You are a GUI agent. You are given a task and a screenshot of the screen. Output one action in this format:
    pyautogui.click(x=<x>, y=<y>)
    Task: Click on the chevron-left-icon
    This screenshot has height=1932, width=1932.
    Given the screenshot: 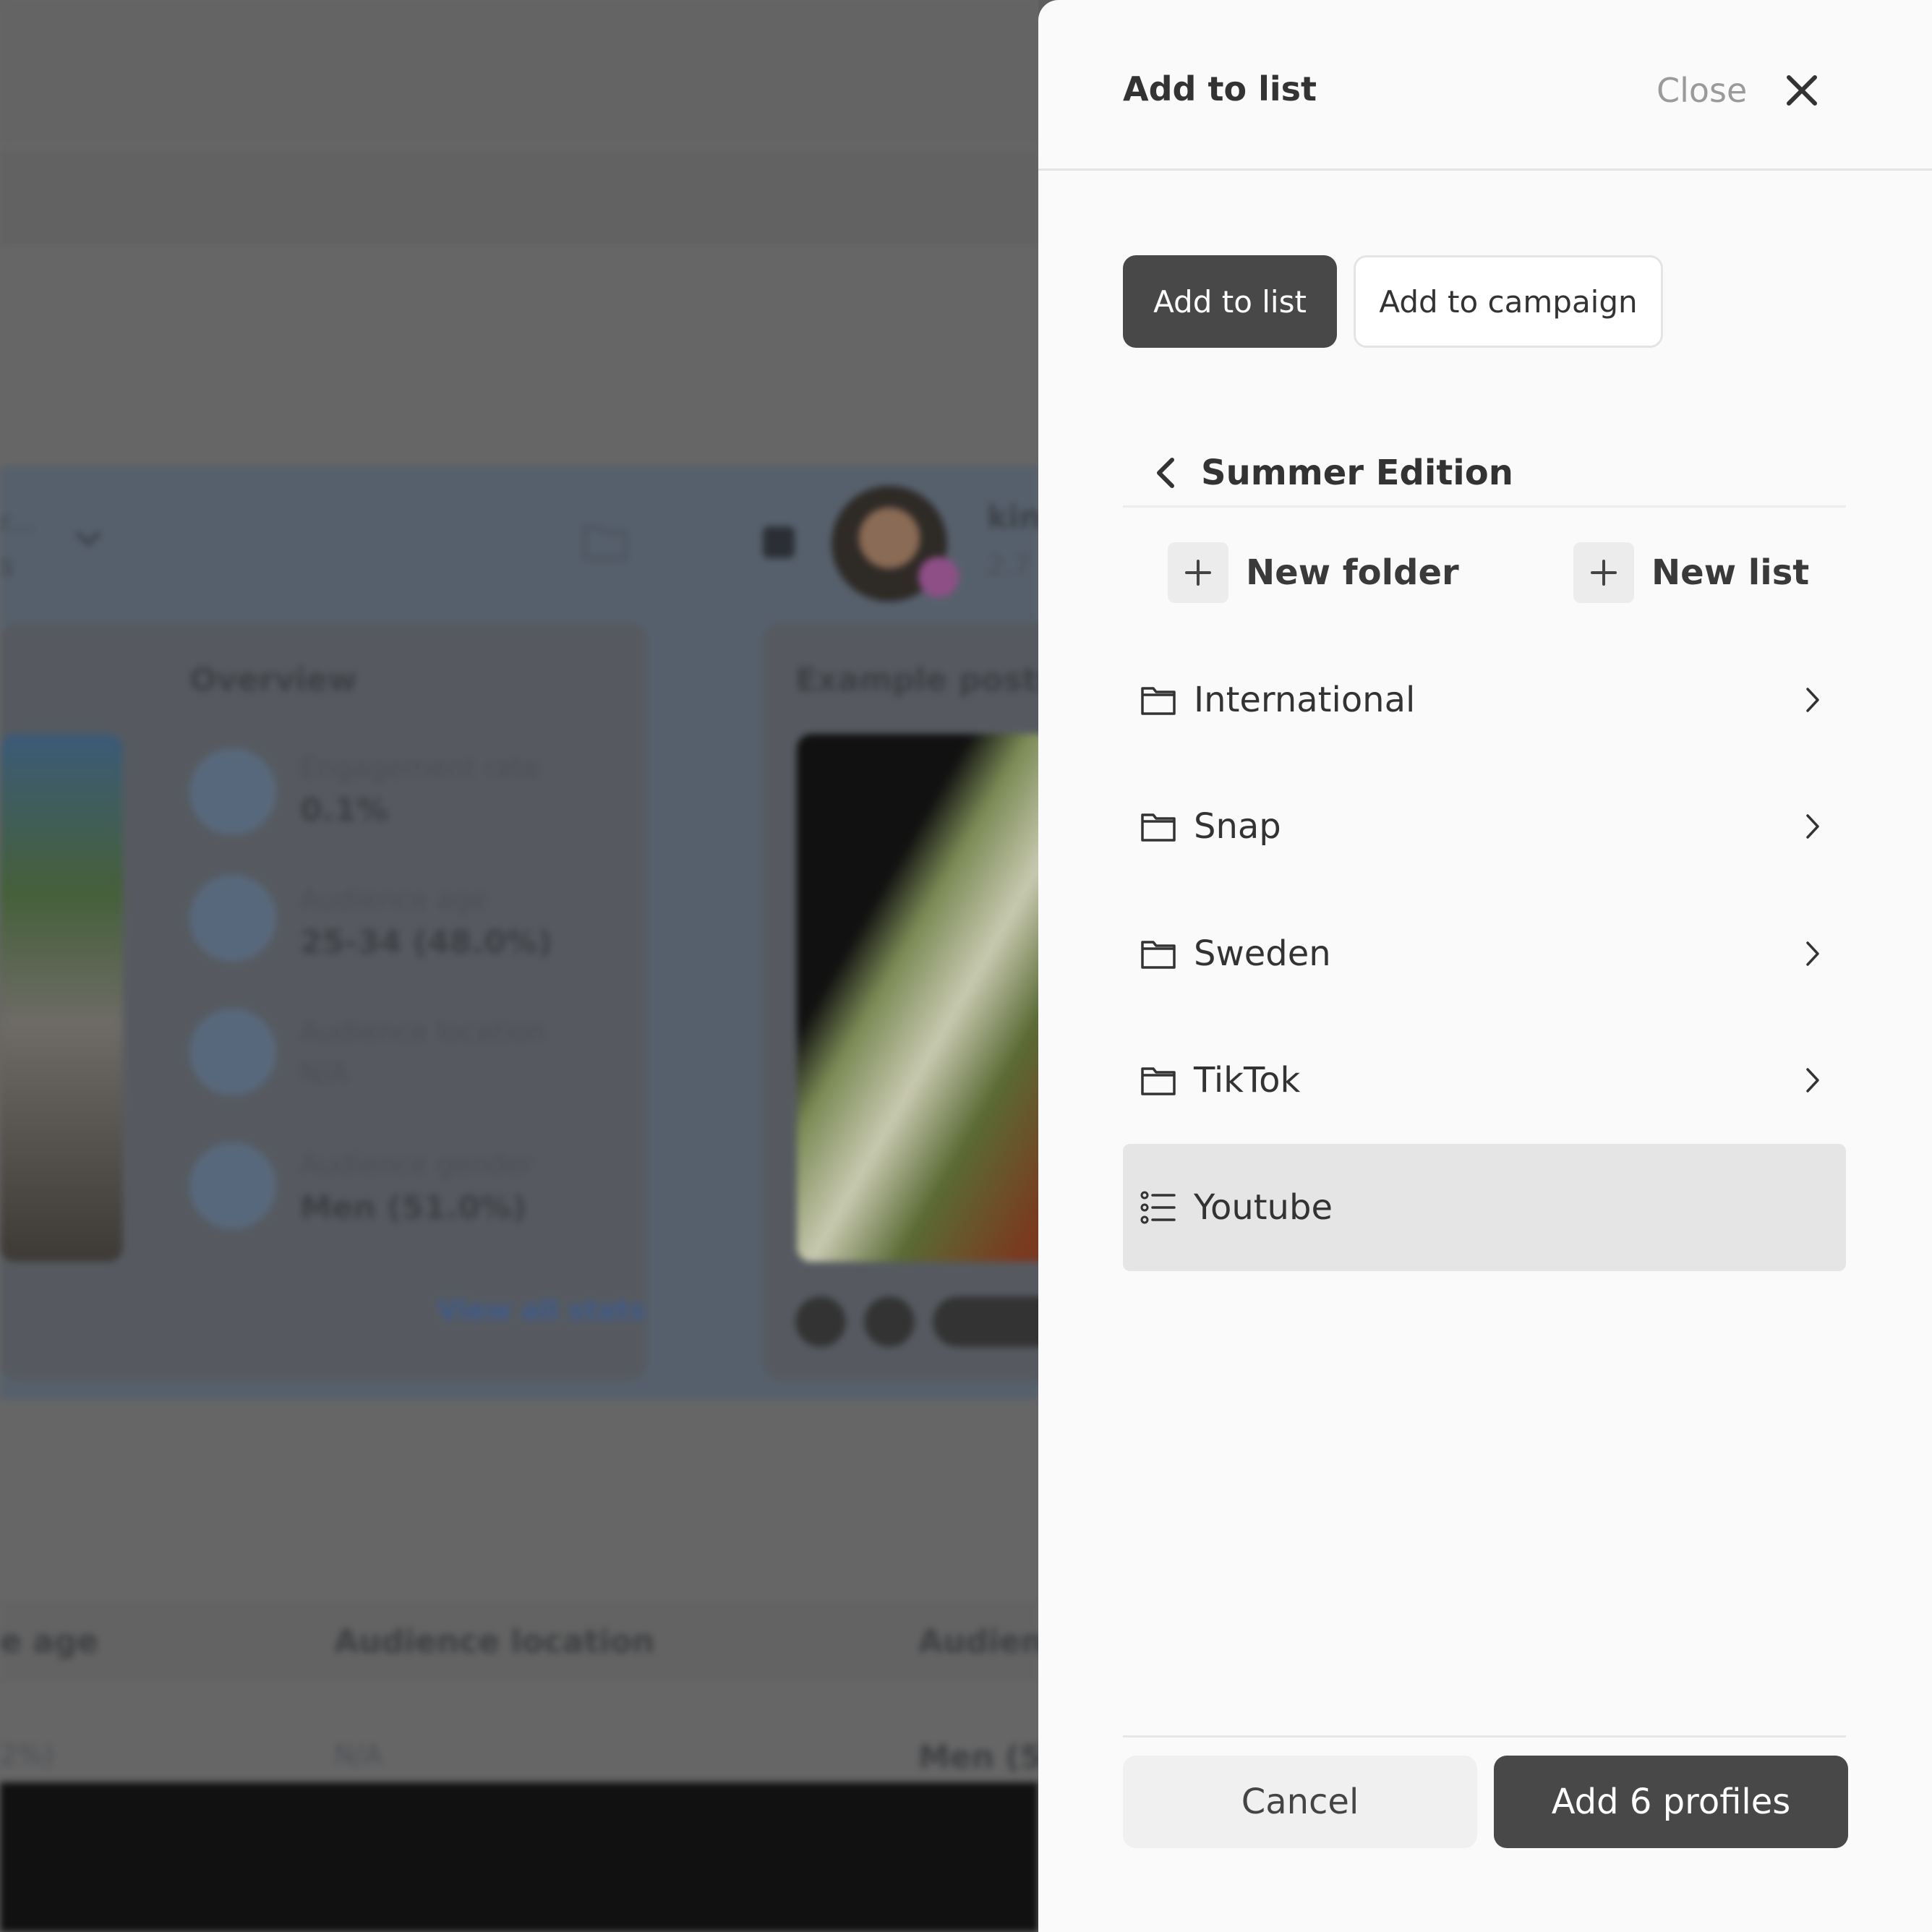 What is the action you would take?
    pyautogui.click(x=1165, y=472)
    